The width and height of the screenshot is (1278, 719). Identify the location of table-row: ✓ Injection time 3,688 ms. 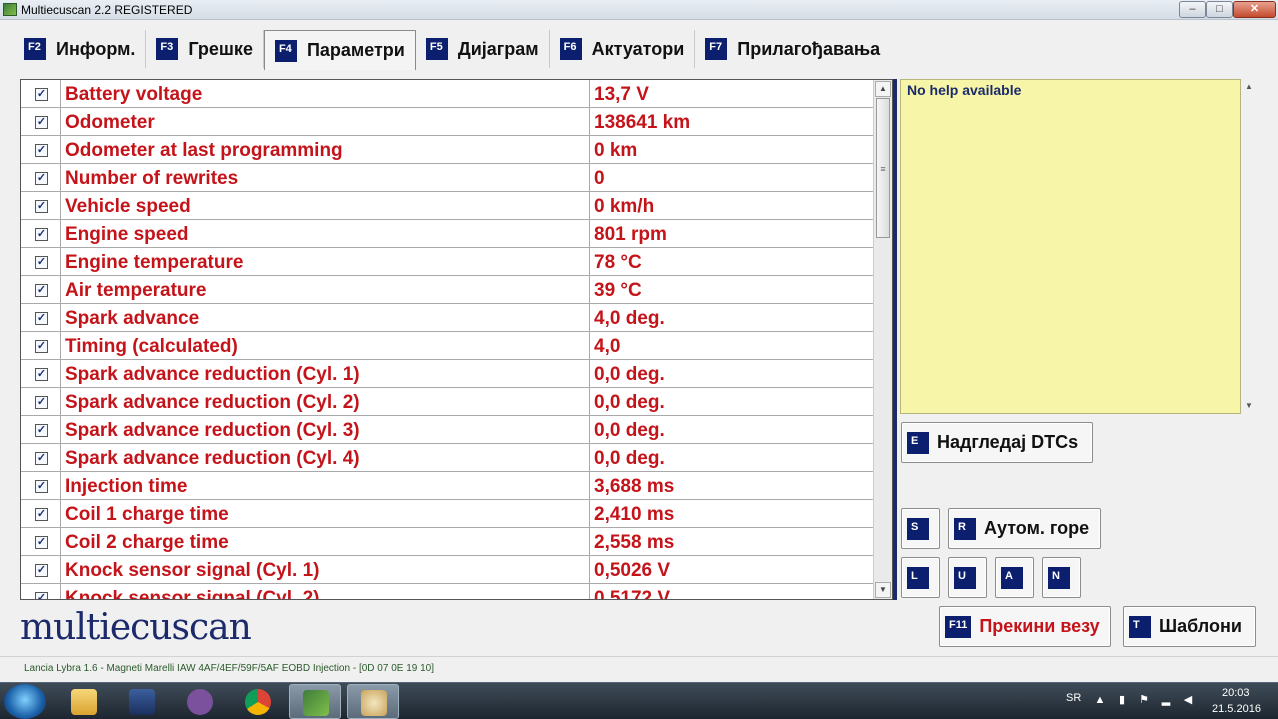
(447, 486).